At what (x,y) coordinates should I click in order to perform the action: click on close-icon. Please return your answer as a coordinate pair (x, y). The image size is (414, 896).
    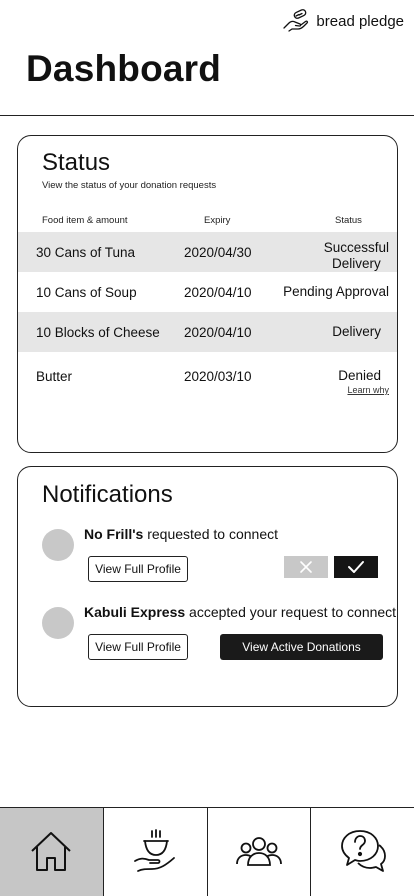
    Looking at the image, I should click on (306, 567).